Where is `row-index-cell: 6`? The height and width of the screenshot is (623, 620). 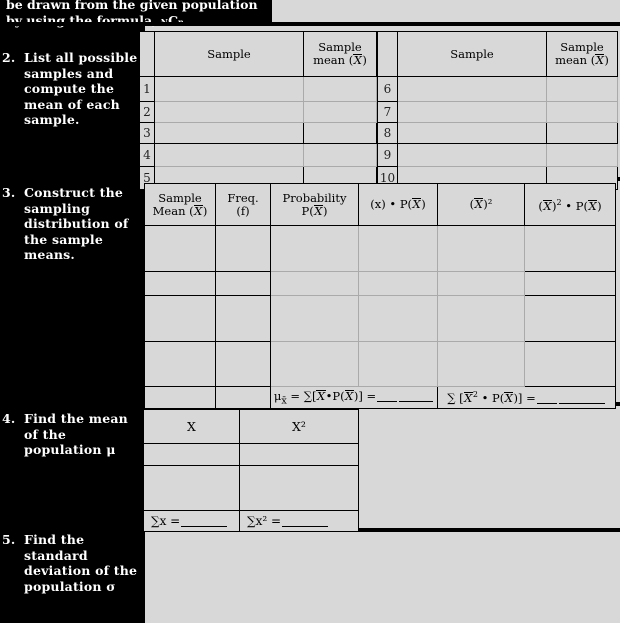
row-index-cell: 6 is located at coordinates (387, 89).